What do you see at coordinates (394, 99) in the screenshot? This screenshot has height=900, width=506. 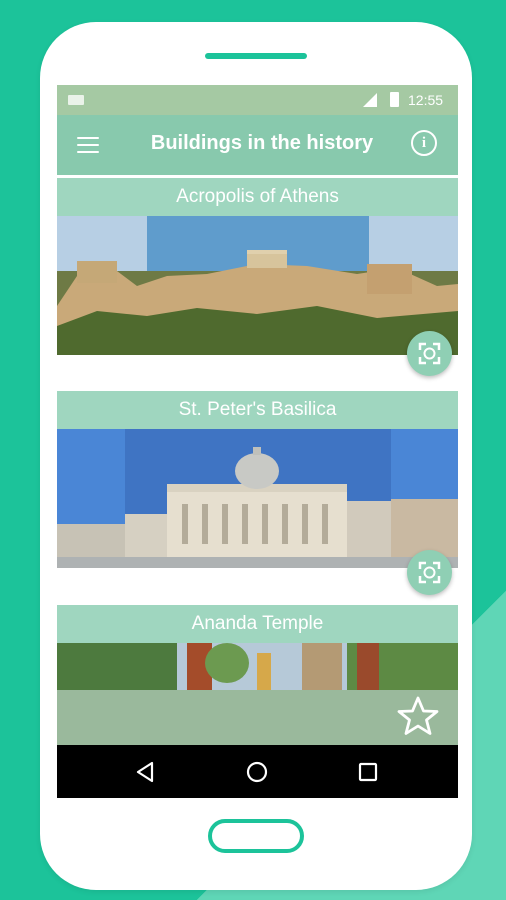 I see `battery-icon` at bounding box center [394, 99].